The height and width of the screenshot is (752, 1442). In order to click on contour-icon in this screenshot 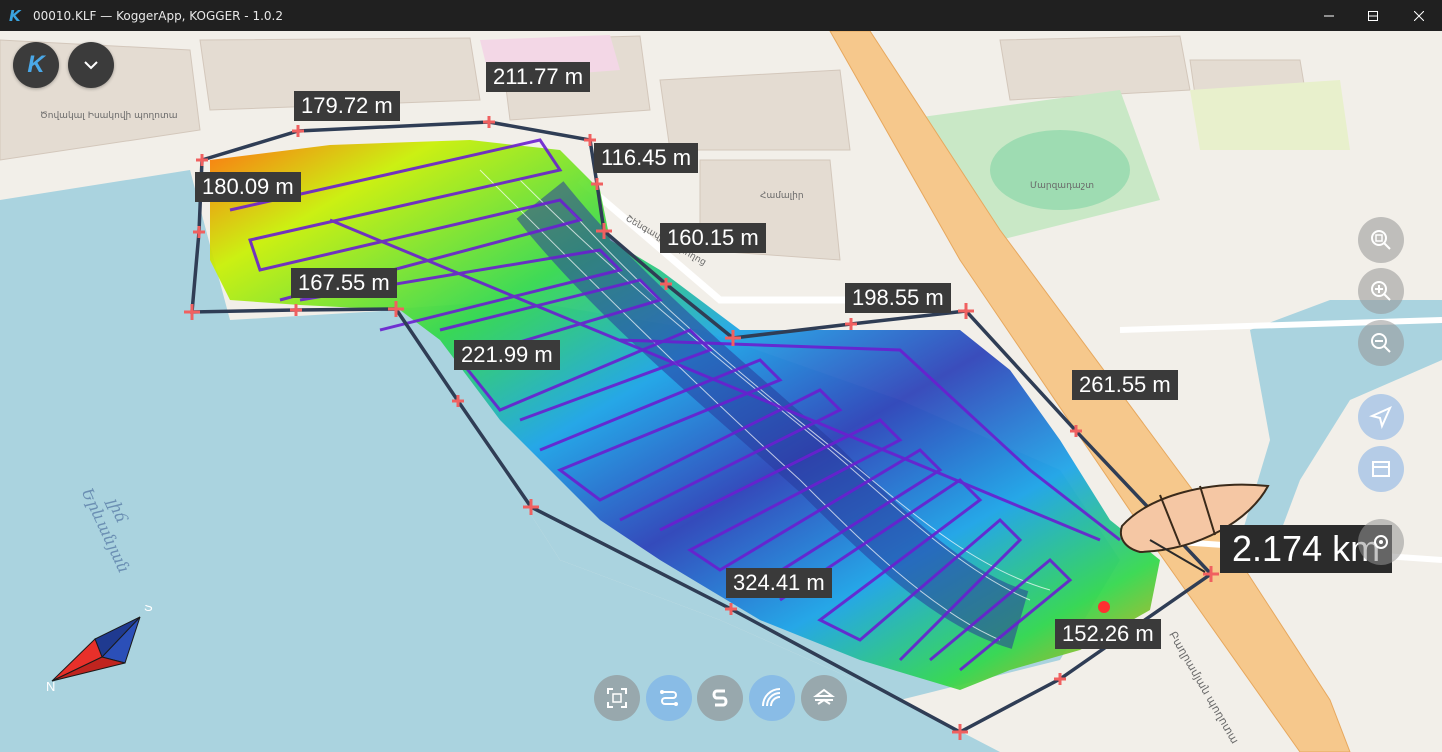, I will do `click(771, 697)`.